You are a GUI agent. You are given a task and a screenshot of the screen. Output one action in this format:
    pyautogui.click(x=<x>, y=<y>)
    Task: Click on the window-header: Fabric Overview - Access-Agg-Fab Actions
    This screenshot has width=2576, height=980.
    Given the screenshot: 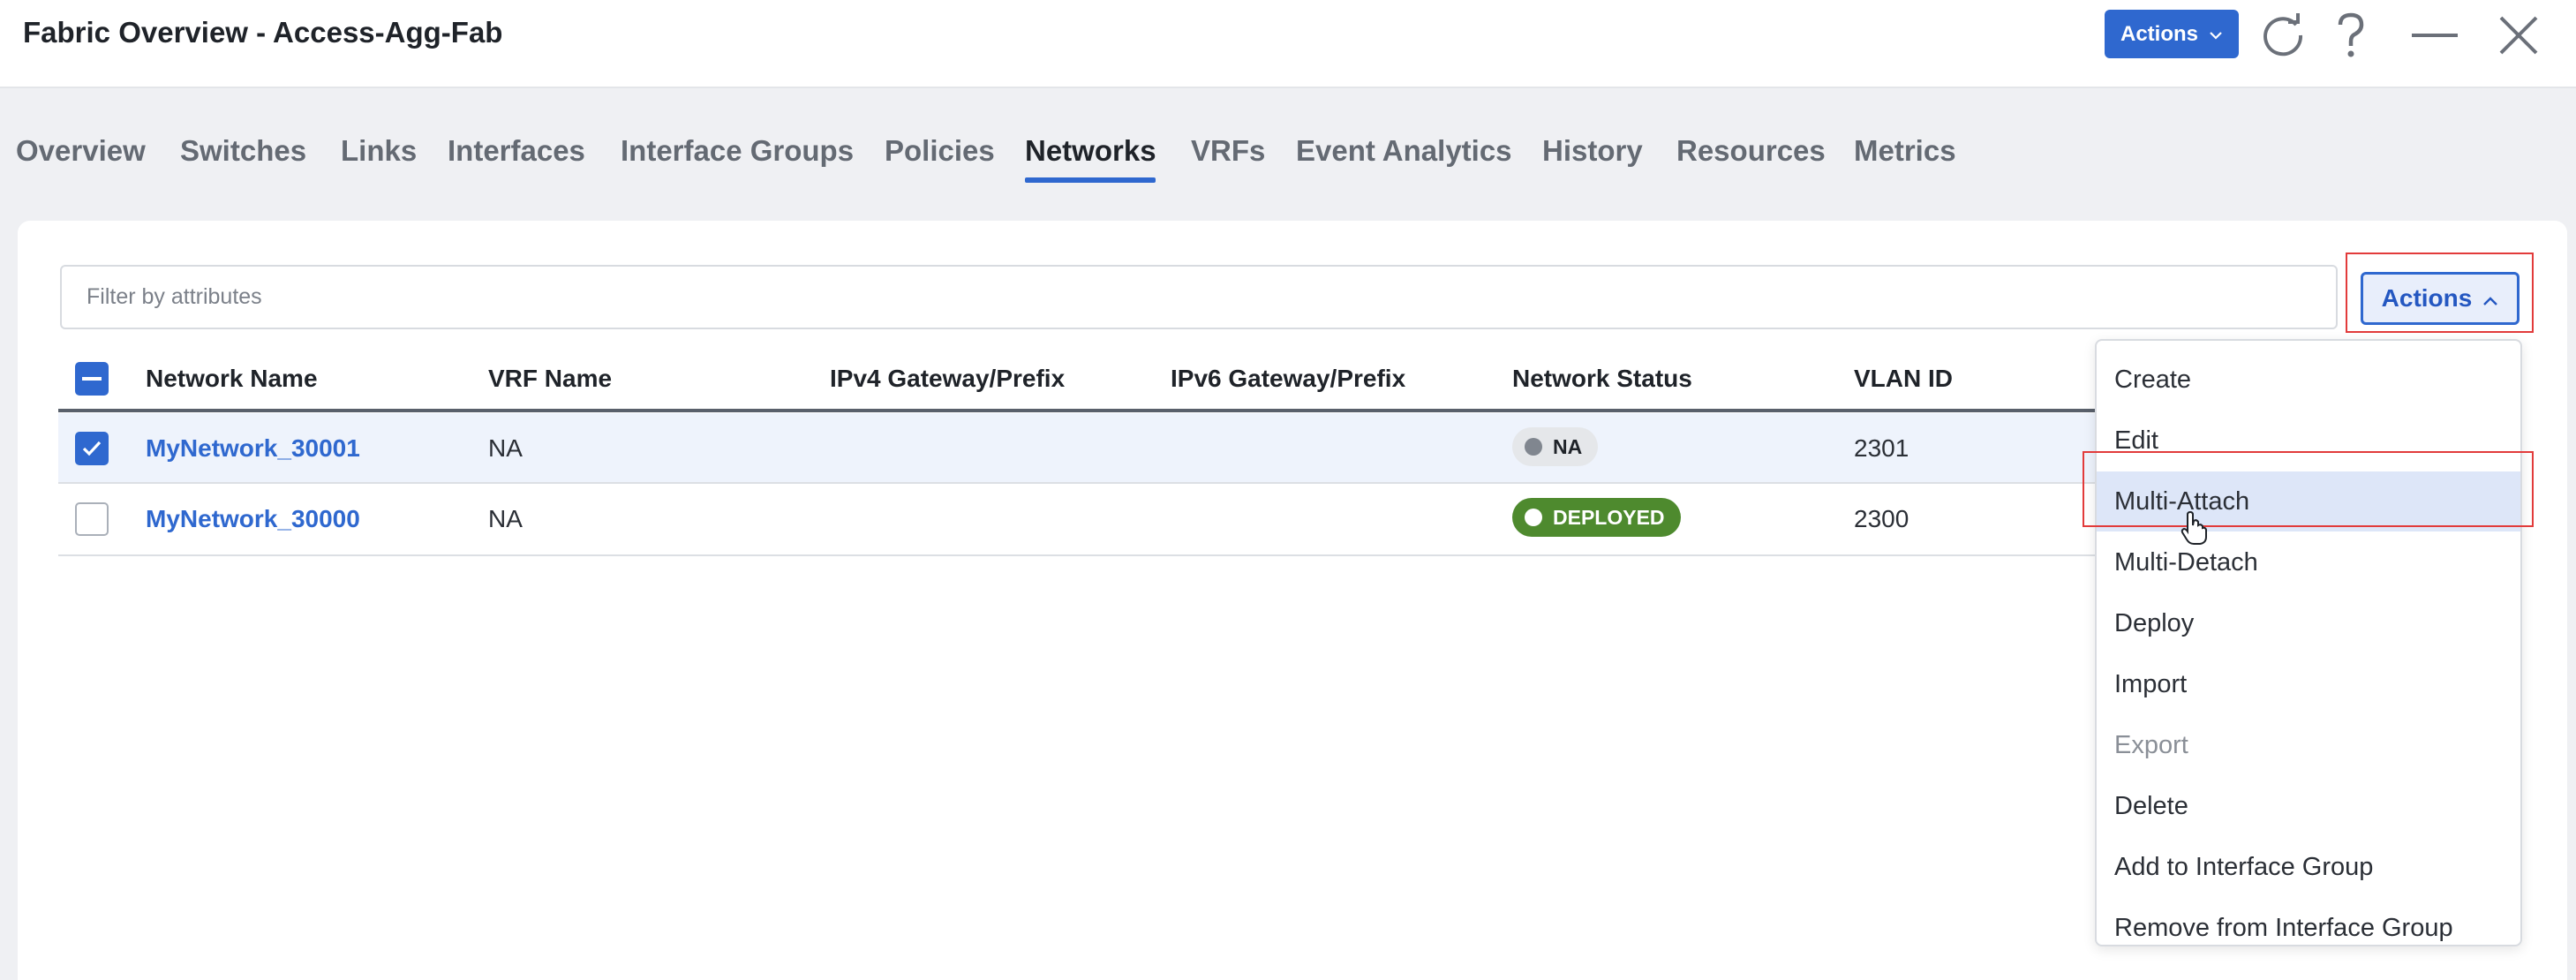 What is the action you would take?
    pyautogui.click(x=1288, y=44)
    